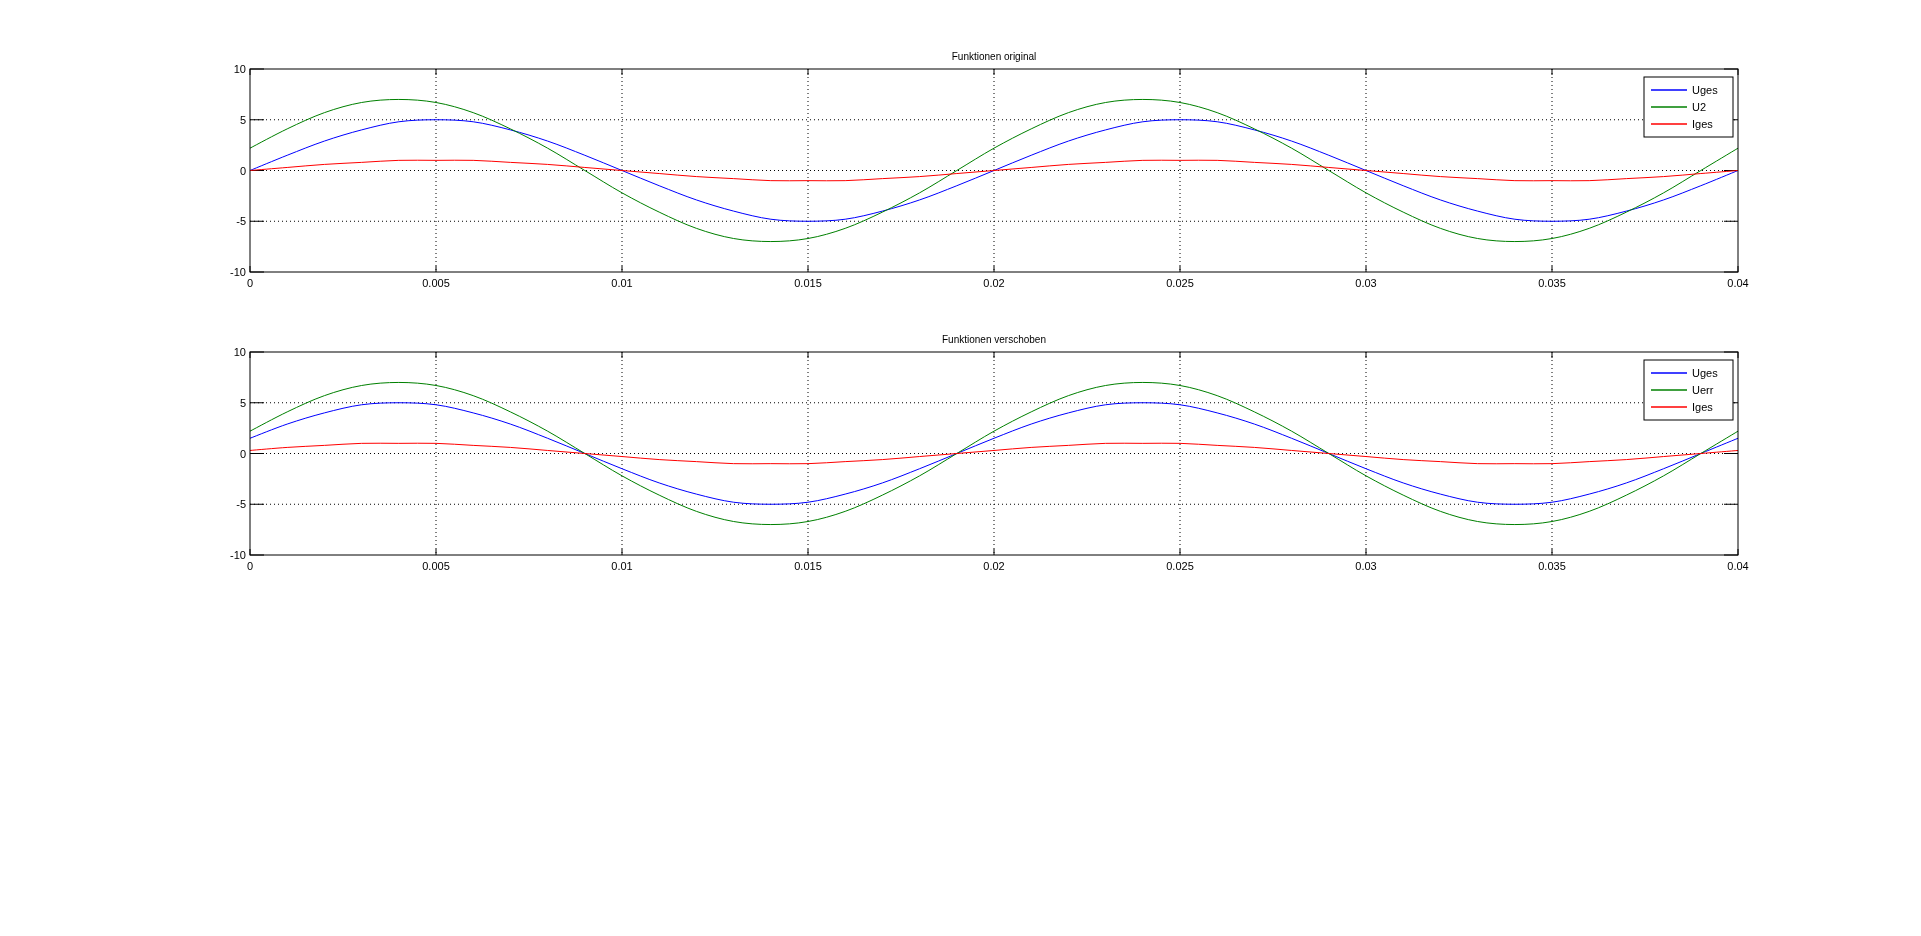 The height and width of the screenshot is (936, 1921). I want to click on legend-label: U2, so click(1699, 107).